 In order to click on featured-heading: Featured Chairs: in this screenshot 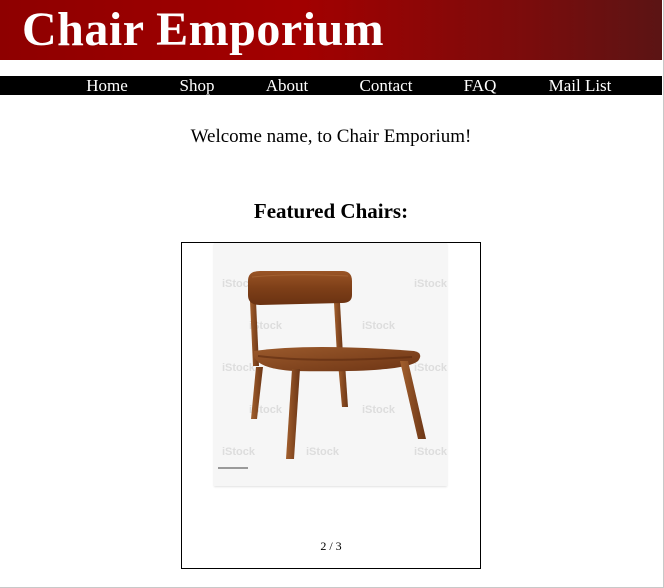, I will do `click(331, 211)`.